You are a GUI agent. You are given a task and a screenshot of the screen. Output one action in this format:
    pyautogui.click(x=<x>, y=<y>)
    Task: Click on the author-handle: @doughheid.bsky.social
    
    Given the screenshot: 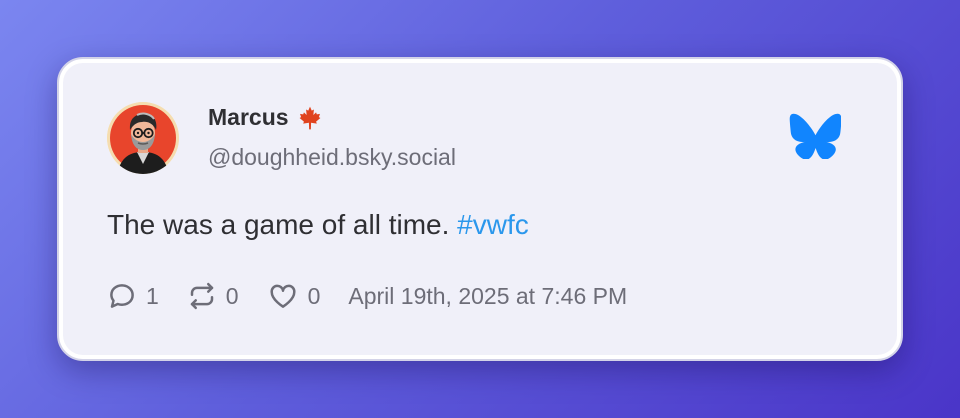 What is the action you would take?
    pyautogui.click(x=332, y=157)
    